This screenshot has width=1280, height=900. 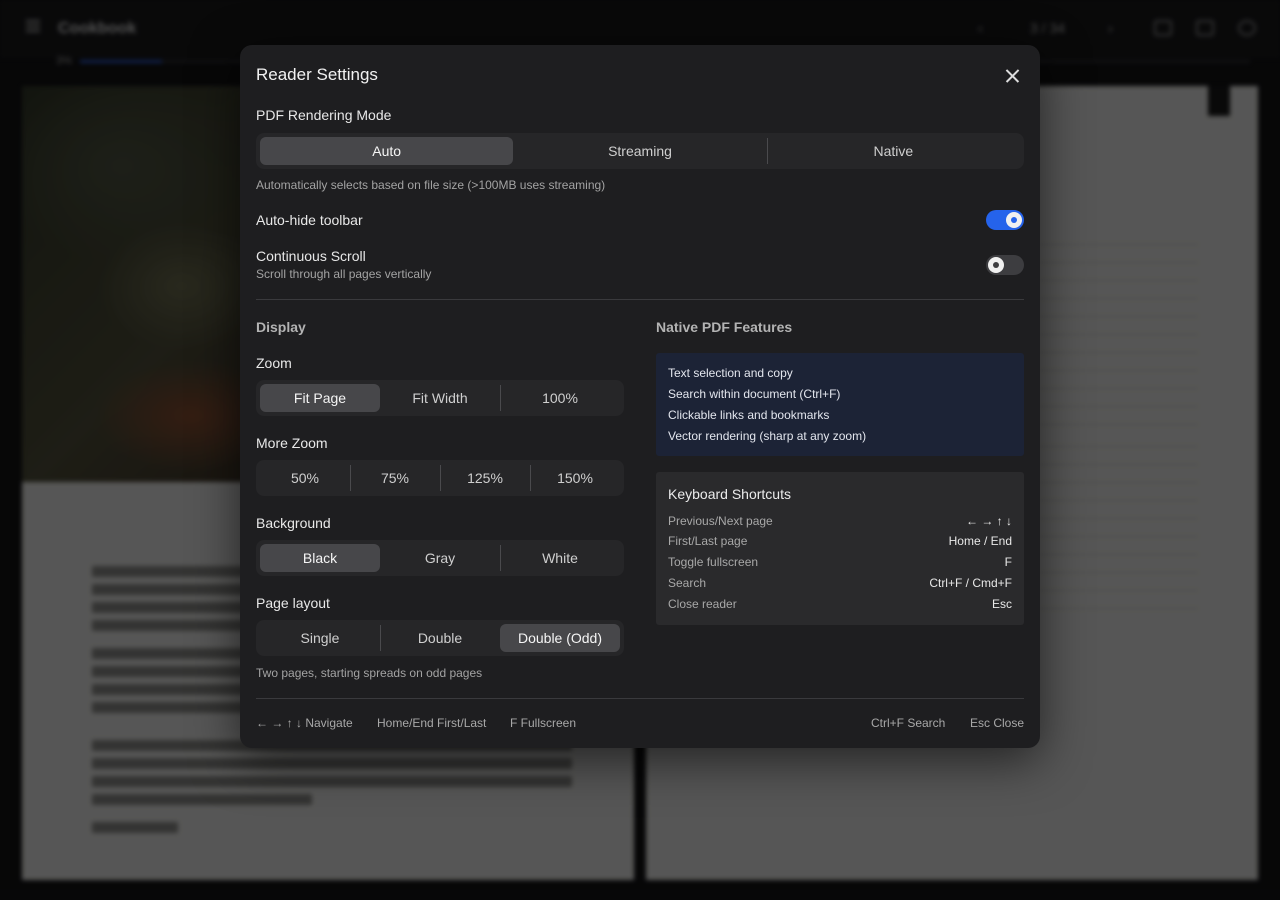 I want to click on rendering-streaming-option: Streaming, so click(x=639, y=151).